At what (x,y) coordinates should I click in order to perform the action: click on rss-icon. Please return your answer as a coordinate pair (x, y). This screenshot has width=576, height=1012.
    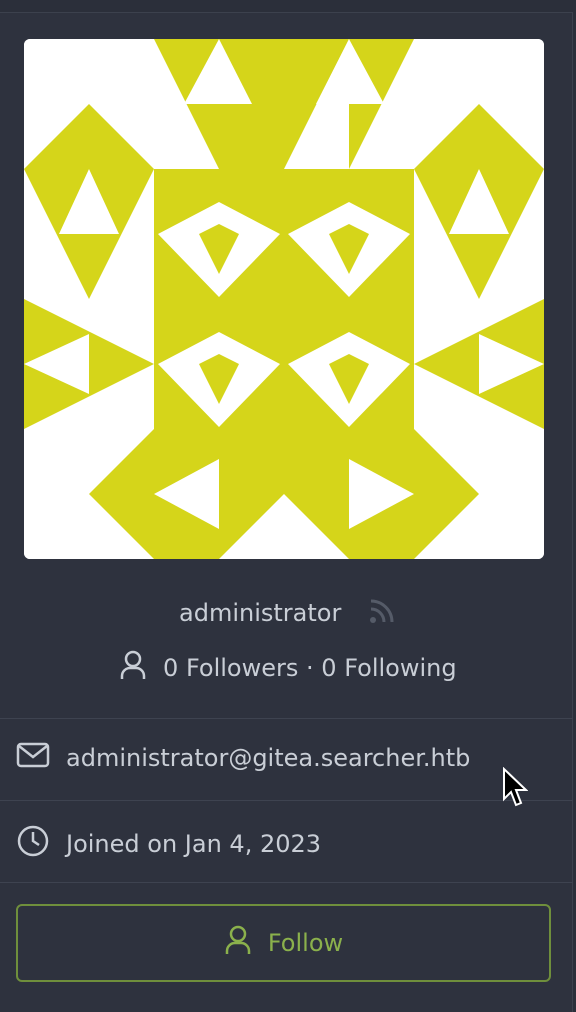
    Looking at the image, I should click on (382, 614).